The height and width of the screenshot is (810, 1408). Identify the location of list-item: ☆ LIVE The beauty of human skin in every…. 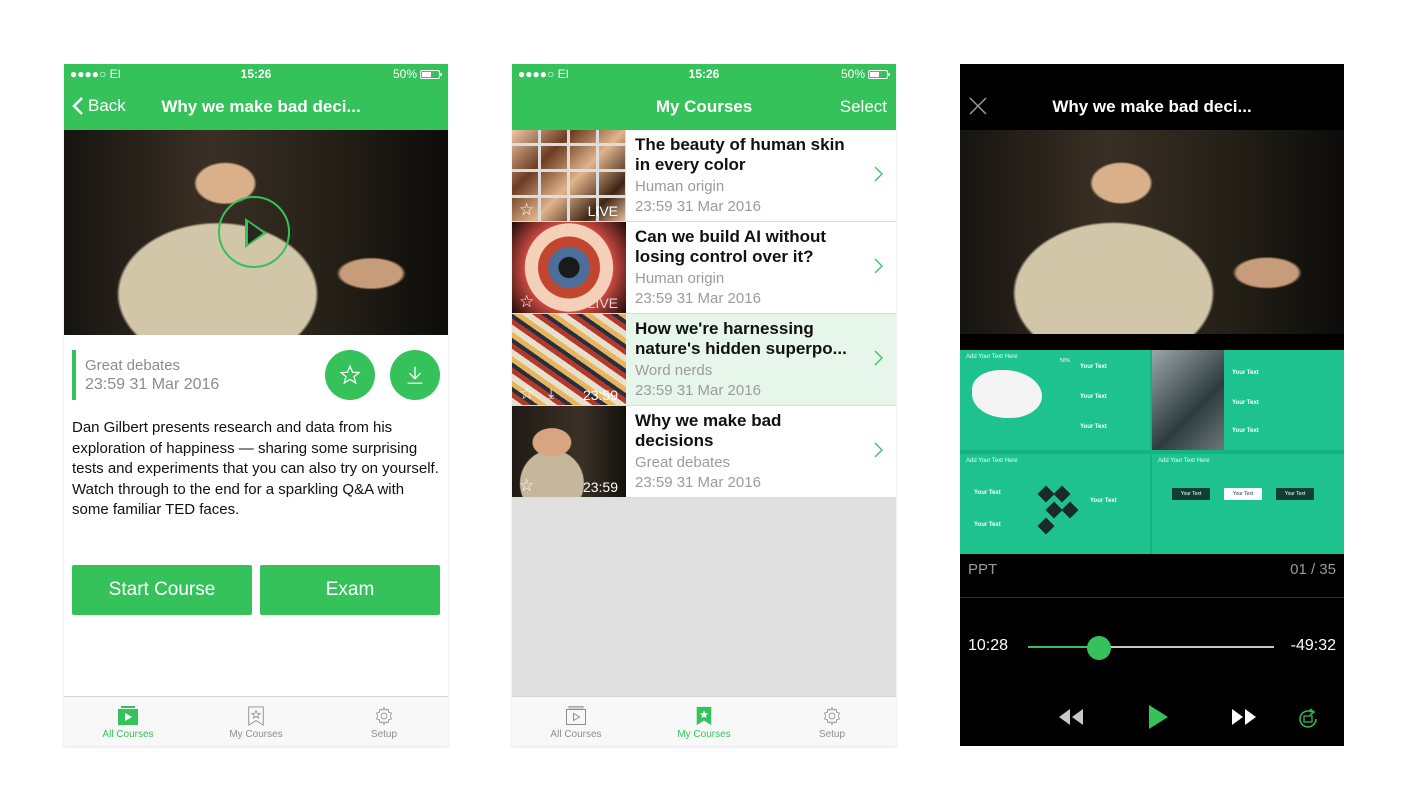
(704, 176).